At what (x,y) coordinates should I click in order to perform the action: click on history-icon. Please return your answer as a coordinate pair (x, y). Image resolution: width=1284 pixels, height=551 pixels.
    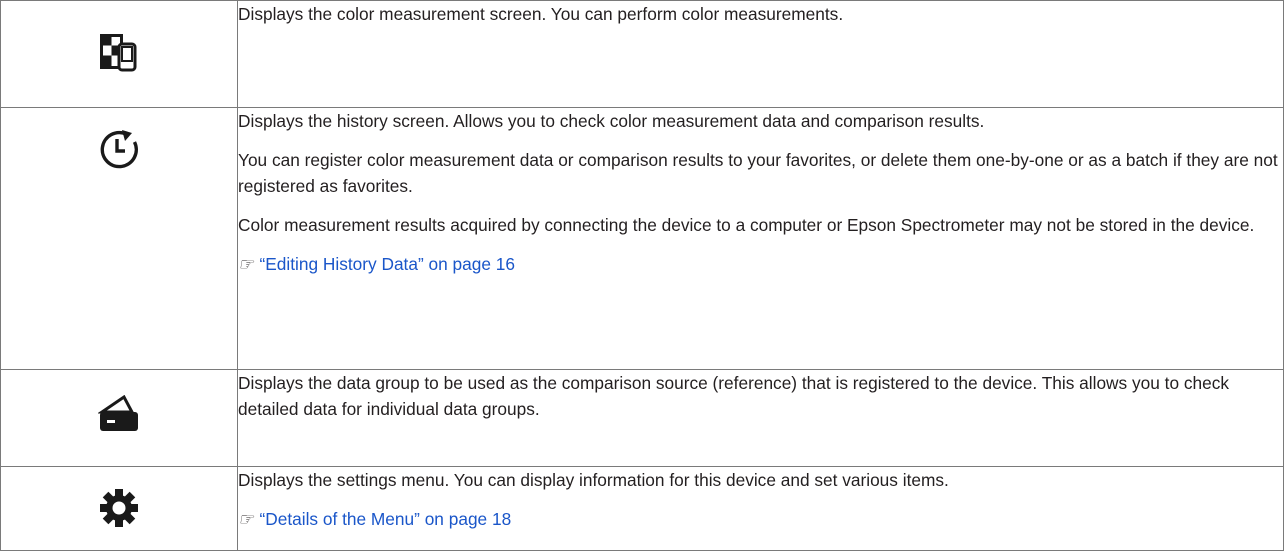
    Looking at the image, I should click on (119, 149).